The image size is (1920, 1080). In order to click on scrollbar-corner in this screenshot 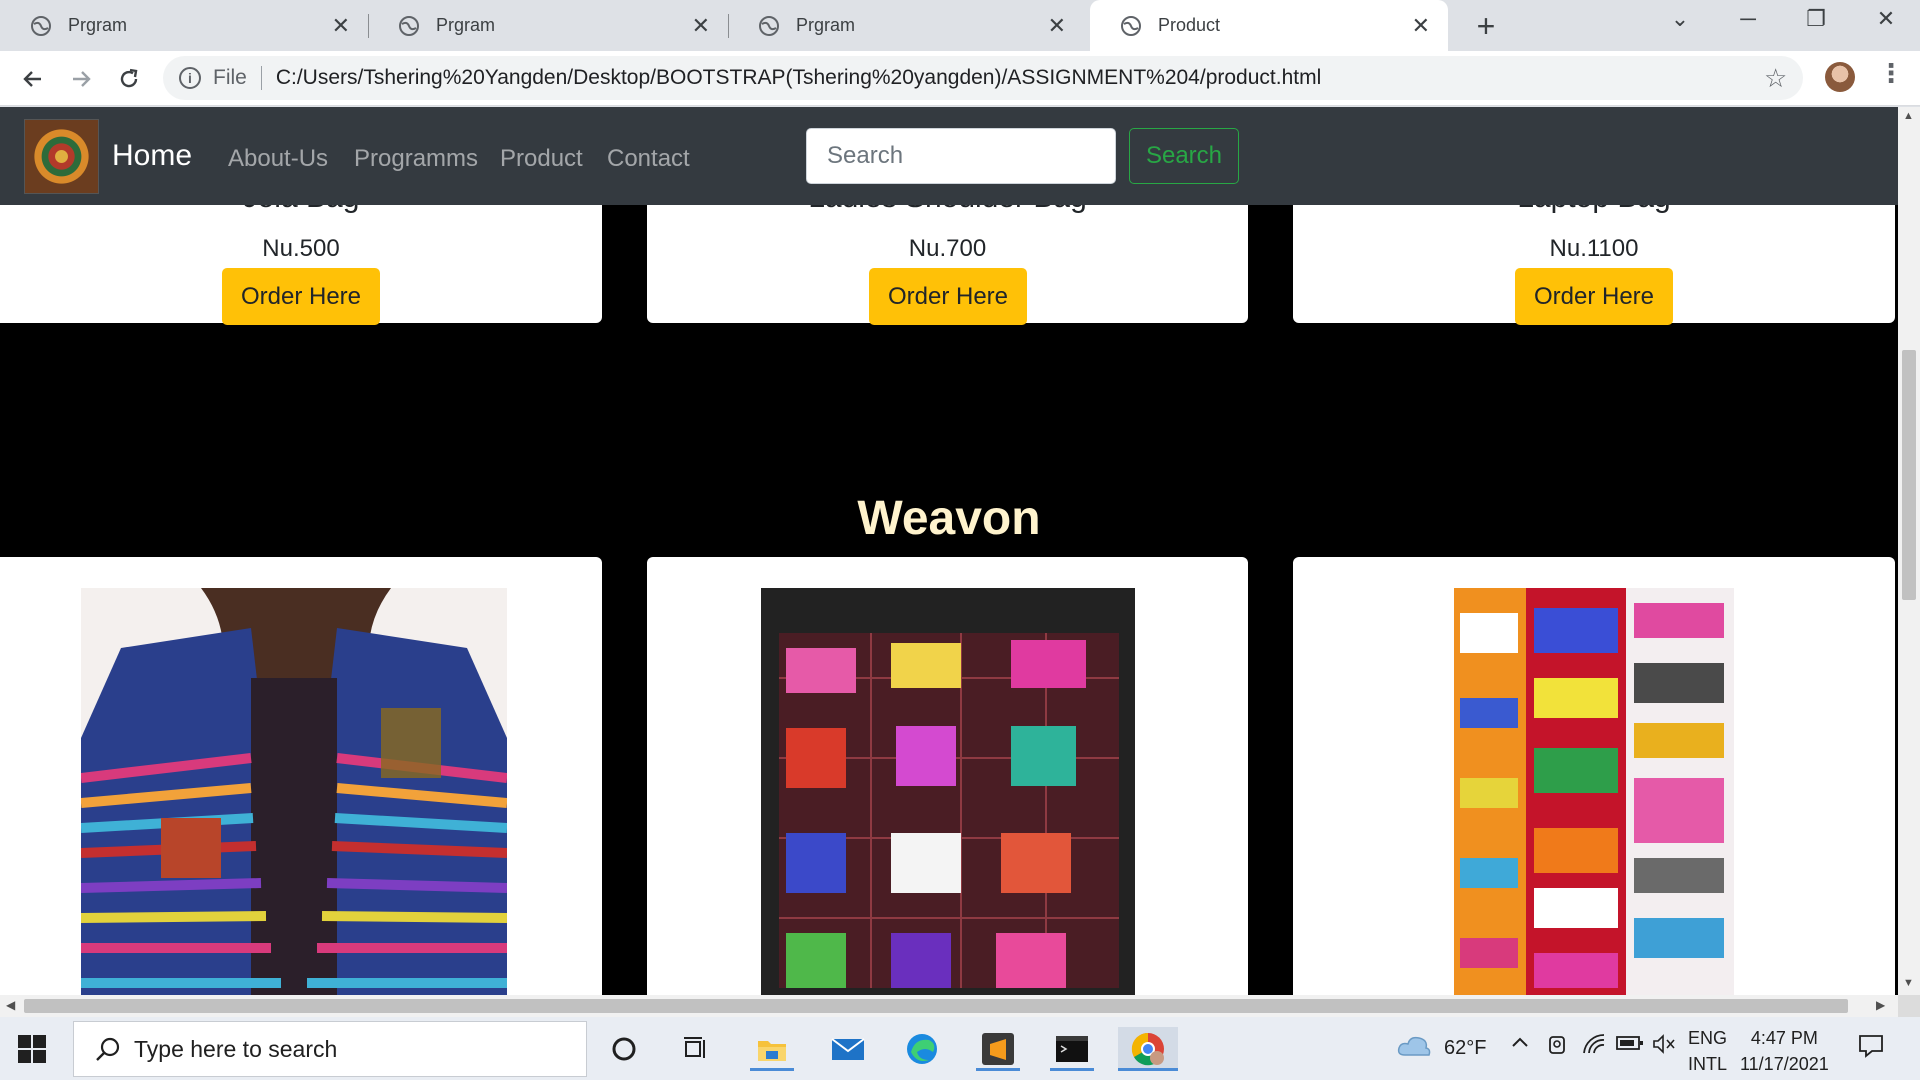, I will do `click(1909, 1006)`.